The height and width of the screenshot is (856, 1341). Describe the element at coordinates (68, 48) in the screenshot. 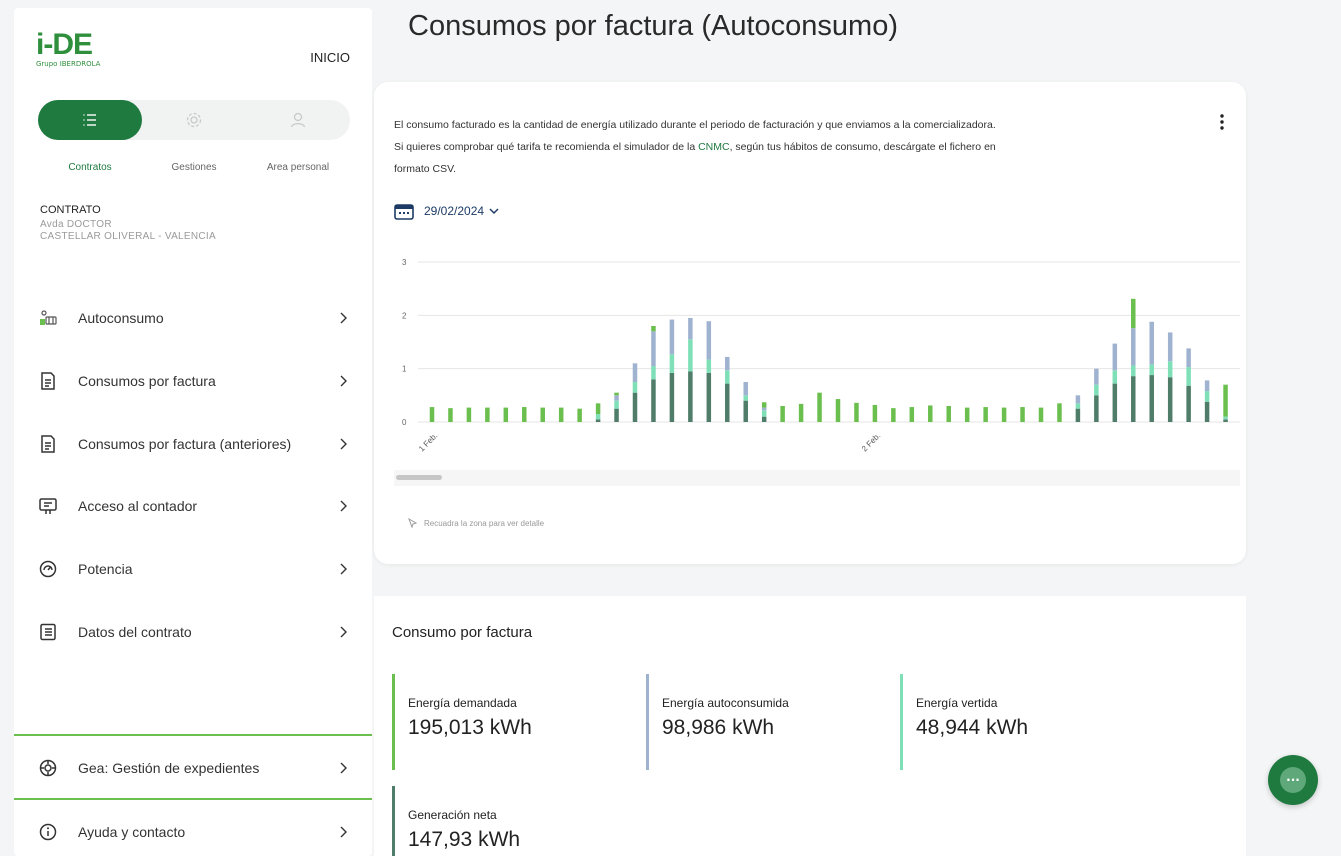

I see `ide-logo: i-DE Grupo IBERDROLA` at that location.